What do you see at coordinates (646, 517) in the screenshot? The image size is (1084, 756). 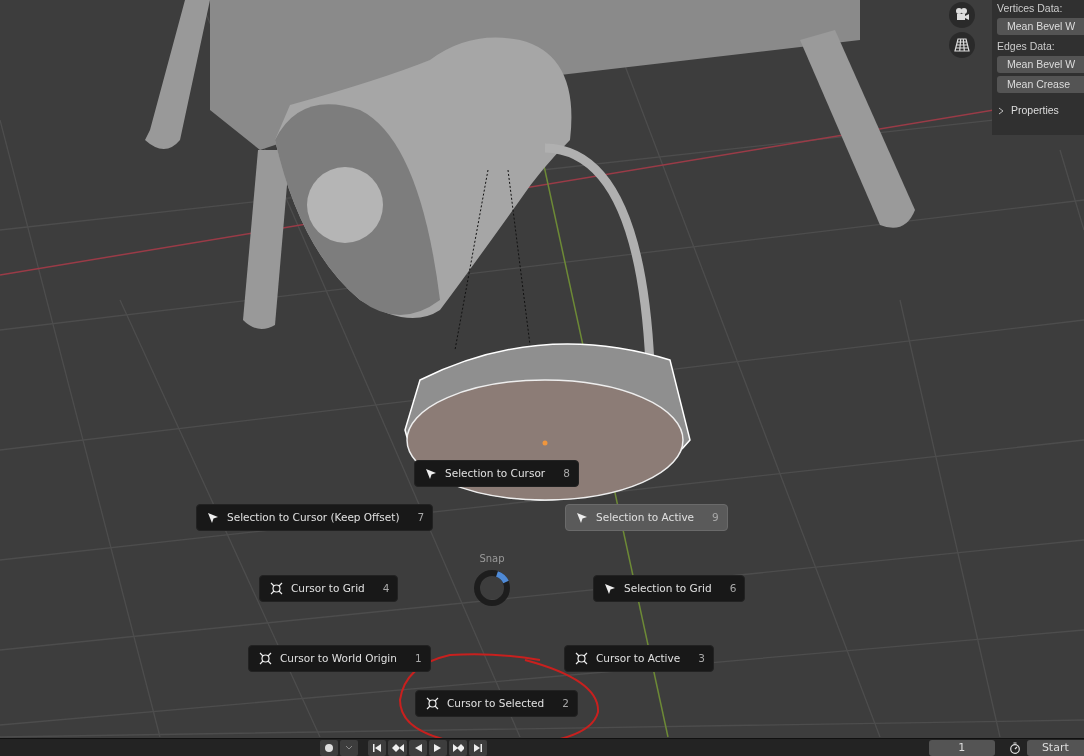 I see `pie-menu-item: Selection to Active 9` at bounding box center [646, 517].